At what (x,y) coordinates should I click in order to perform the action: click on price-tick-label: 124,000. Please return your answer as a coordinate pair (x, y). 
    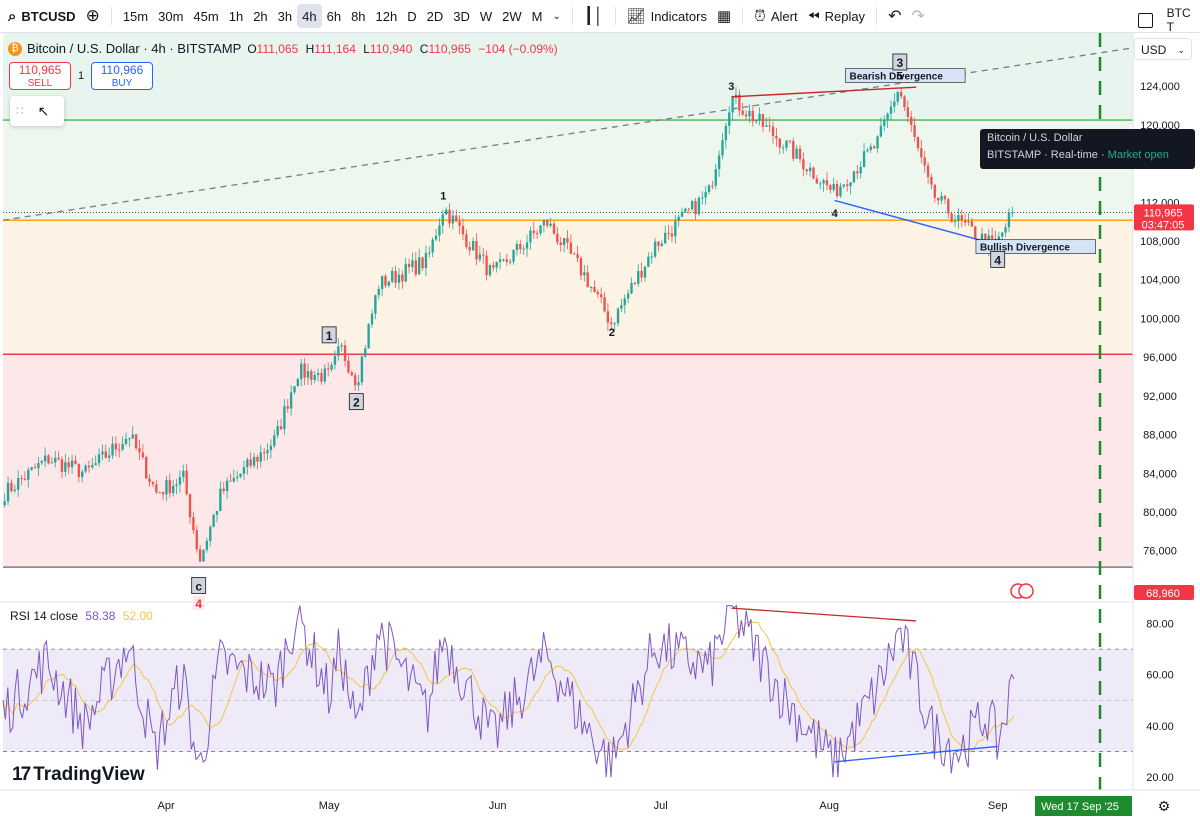
    Looking at the image, I should click on (1160, 87).